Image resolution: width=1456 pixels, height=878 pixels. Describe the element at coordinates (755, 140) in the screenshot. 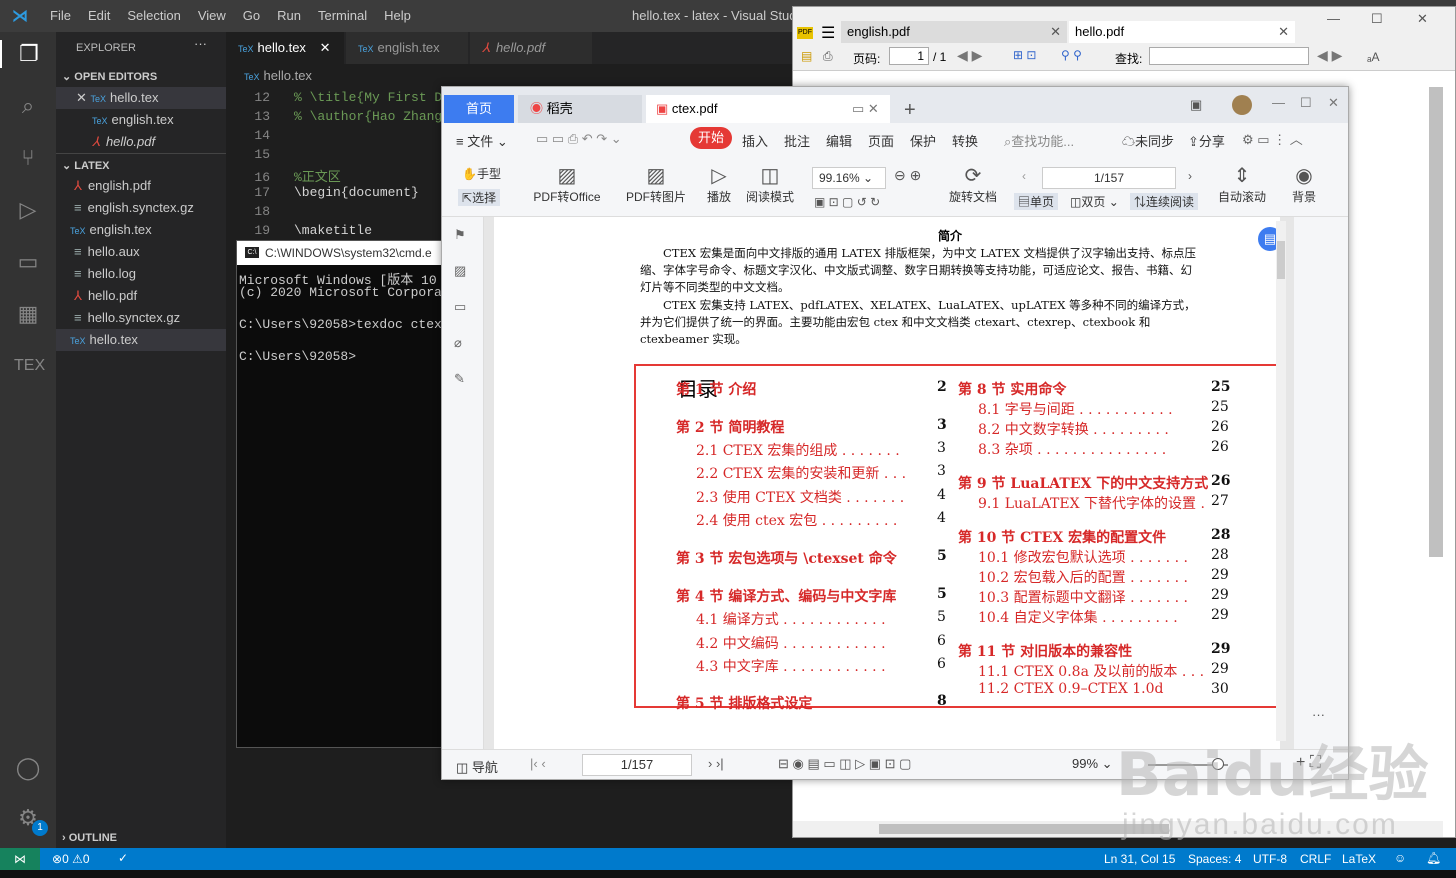

I see `menu-insert: 插入` at that location.